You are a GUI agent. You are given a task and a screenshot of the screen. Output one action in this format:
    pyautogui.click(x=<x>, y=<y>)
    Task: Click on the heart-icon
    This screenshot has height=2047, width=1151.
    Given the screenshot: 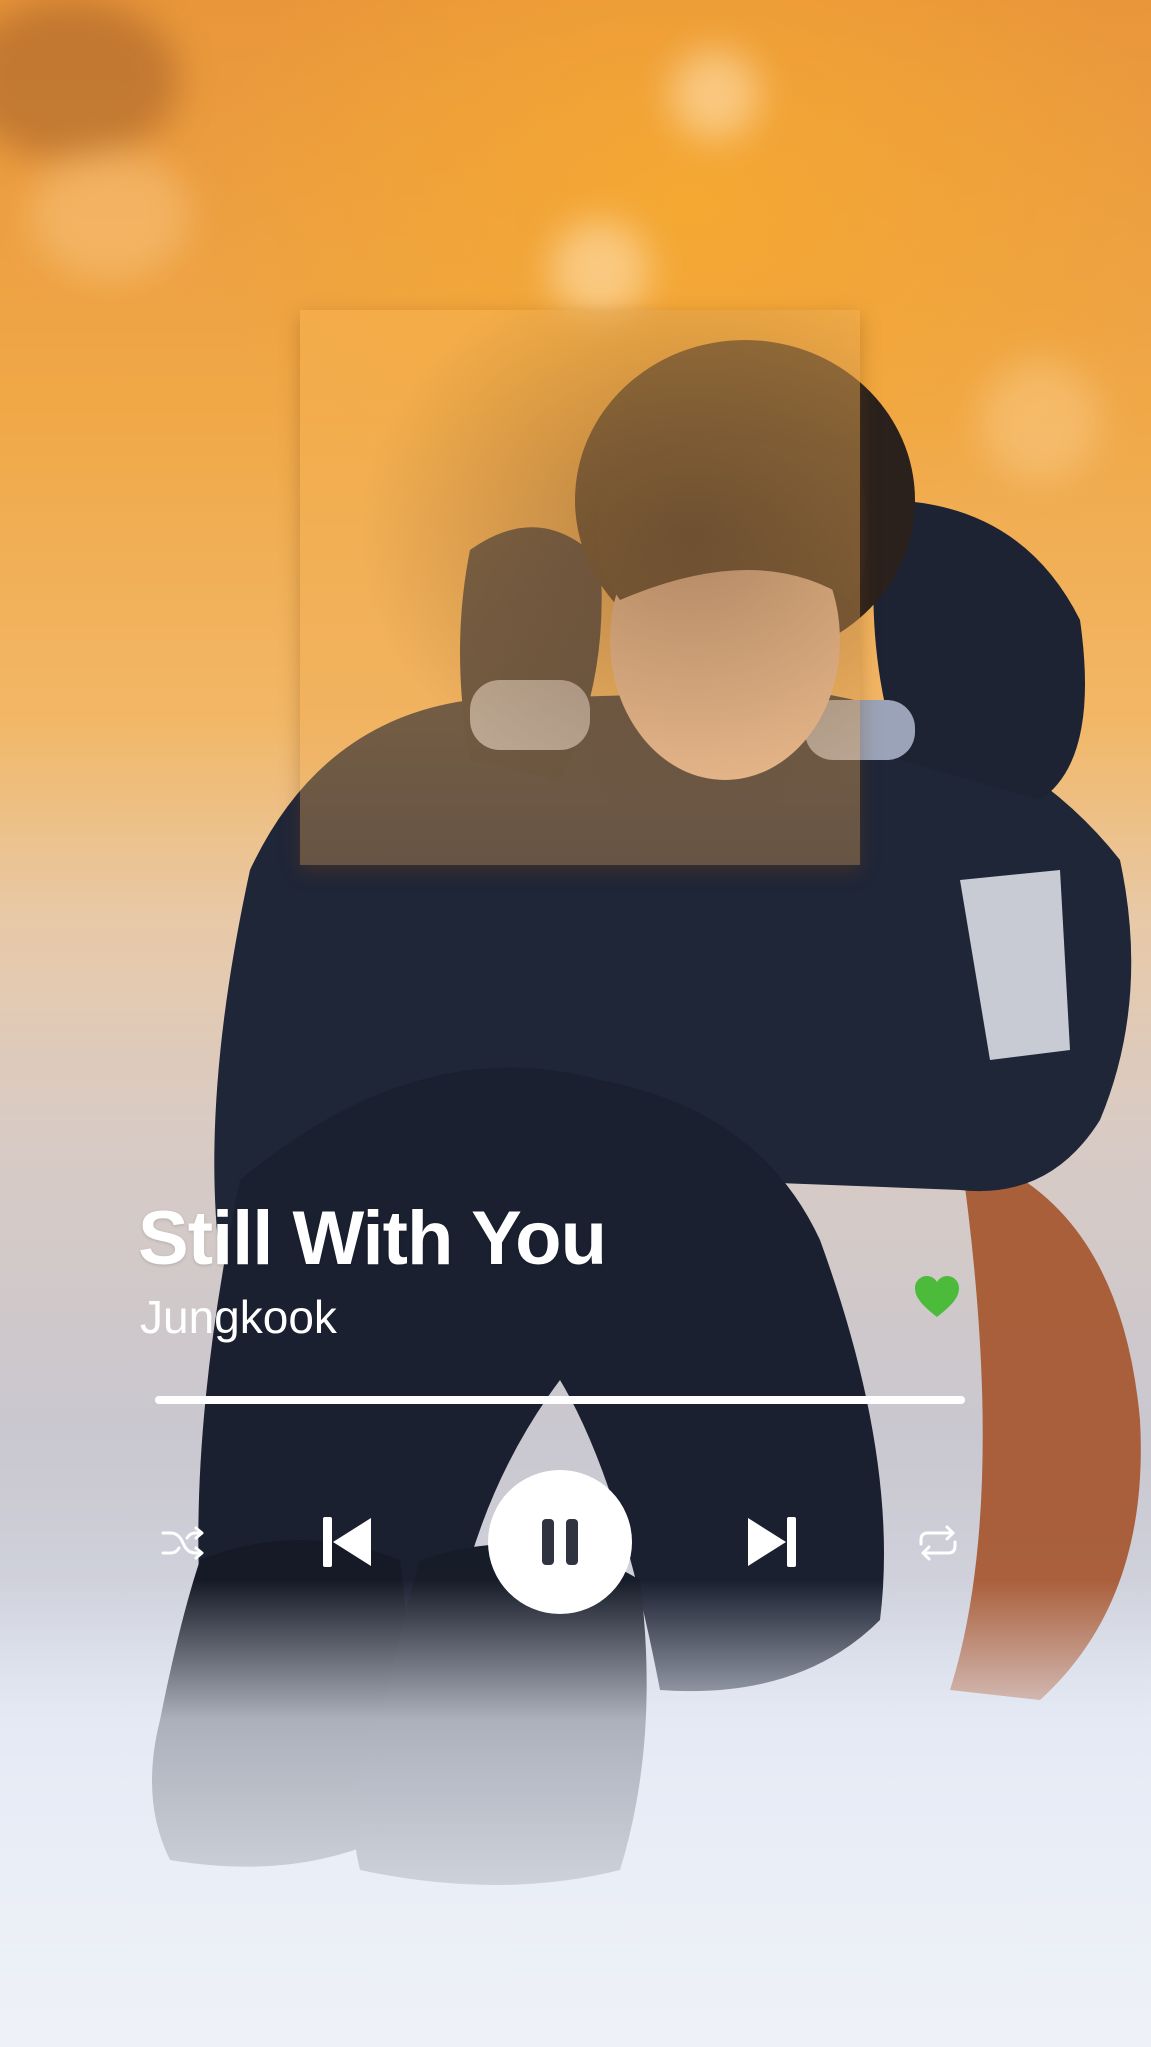 What is the action you would take?
    pyautogui.click(x=937, y=1296)
    